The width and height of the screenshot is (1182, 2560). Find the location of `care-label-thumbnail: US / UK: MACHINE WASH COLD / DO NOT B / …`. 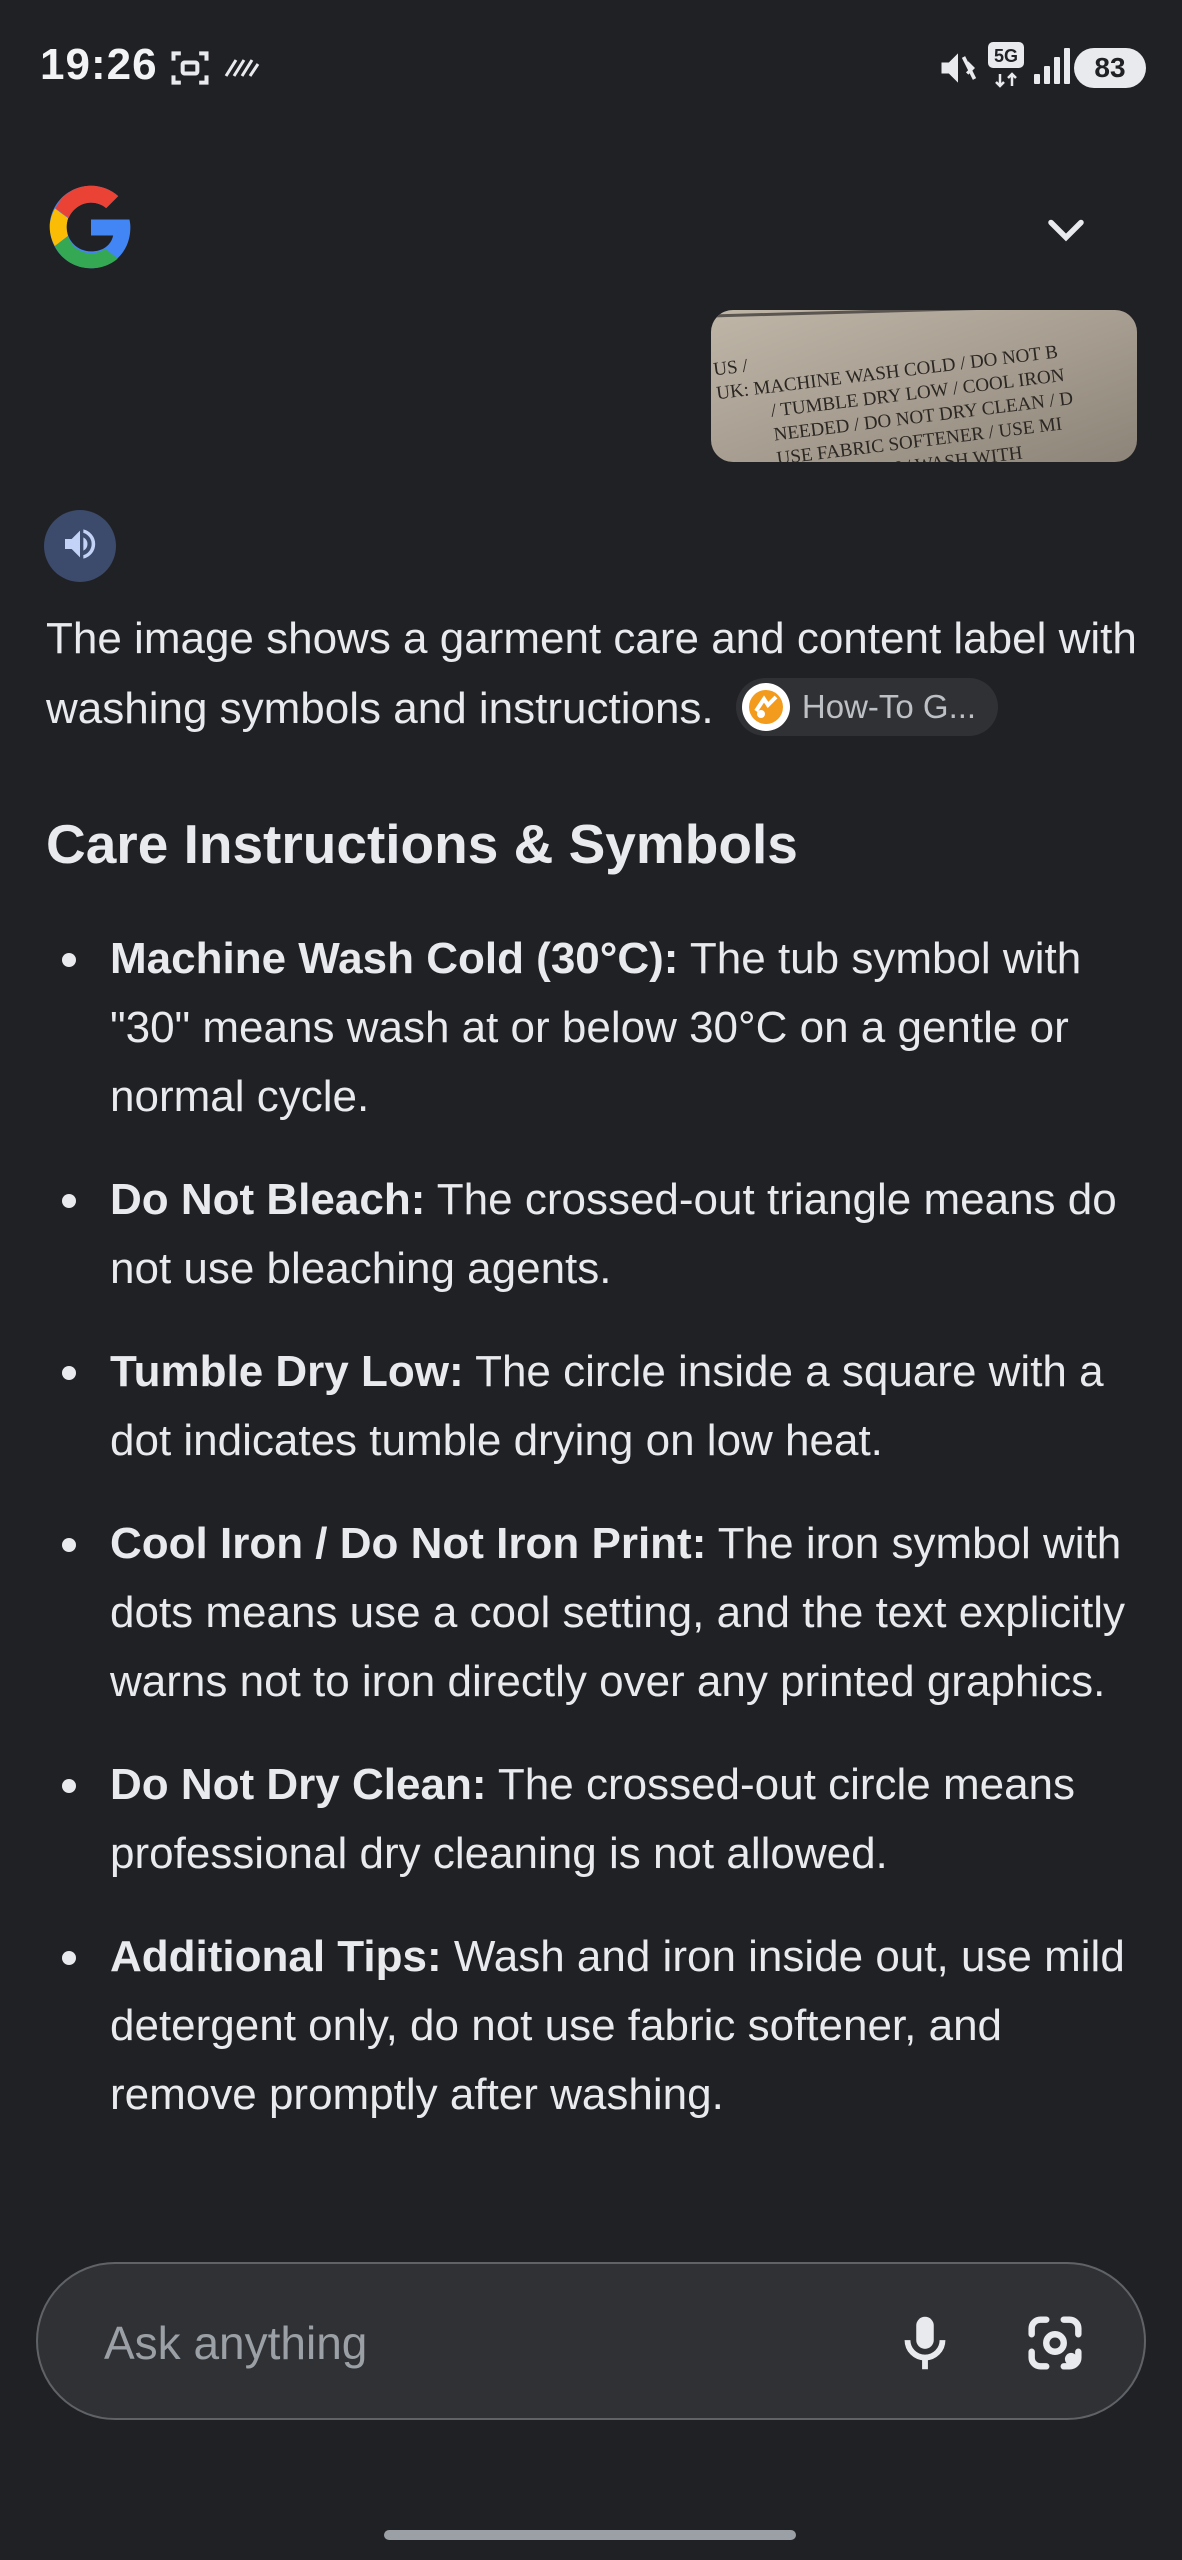

care-label-thumbnail: US / UK: MACHINE WASH COLD / DO NOT B / … is located at coordinates (924, 386).